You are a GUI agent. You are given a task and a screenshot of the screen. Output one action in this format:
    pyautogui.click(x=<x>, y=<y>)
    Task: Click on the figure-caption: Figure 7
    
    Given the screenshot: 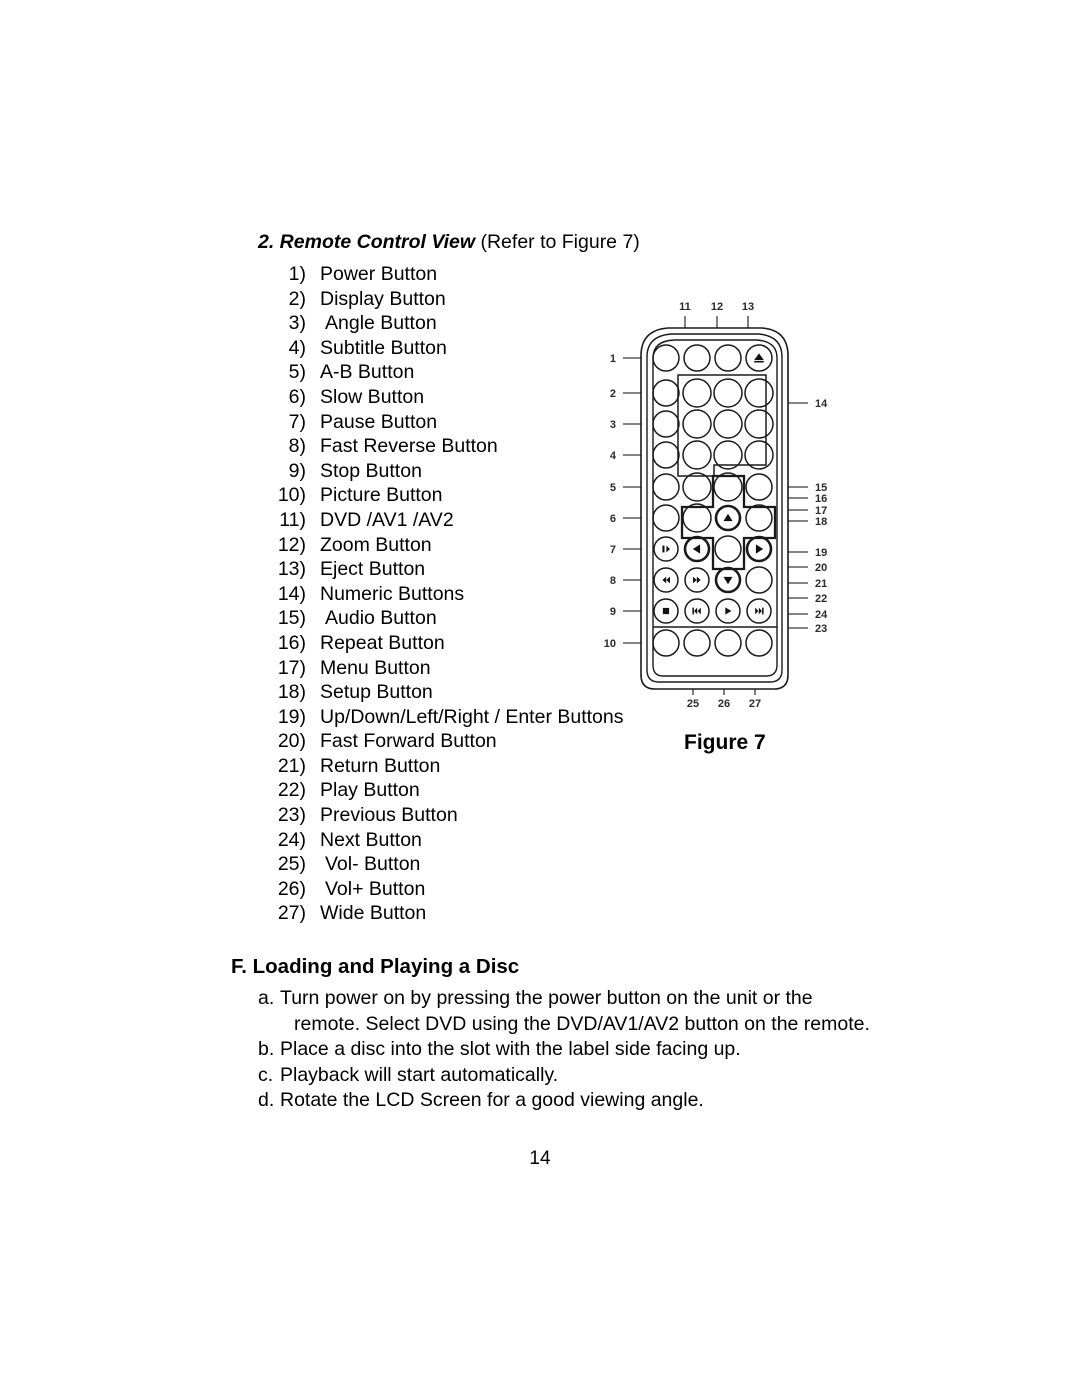 What is the action you would take?
    pyautogui.click(x=725, y=742)
    